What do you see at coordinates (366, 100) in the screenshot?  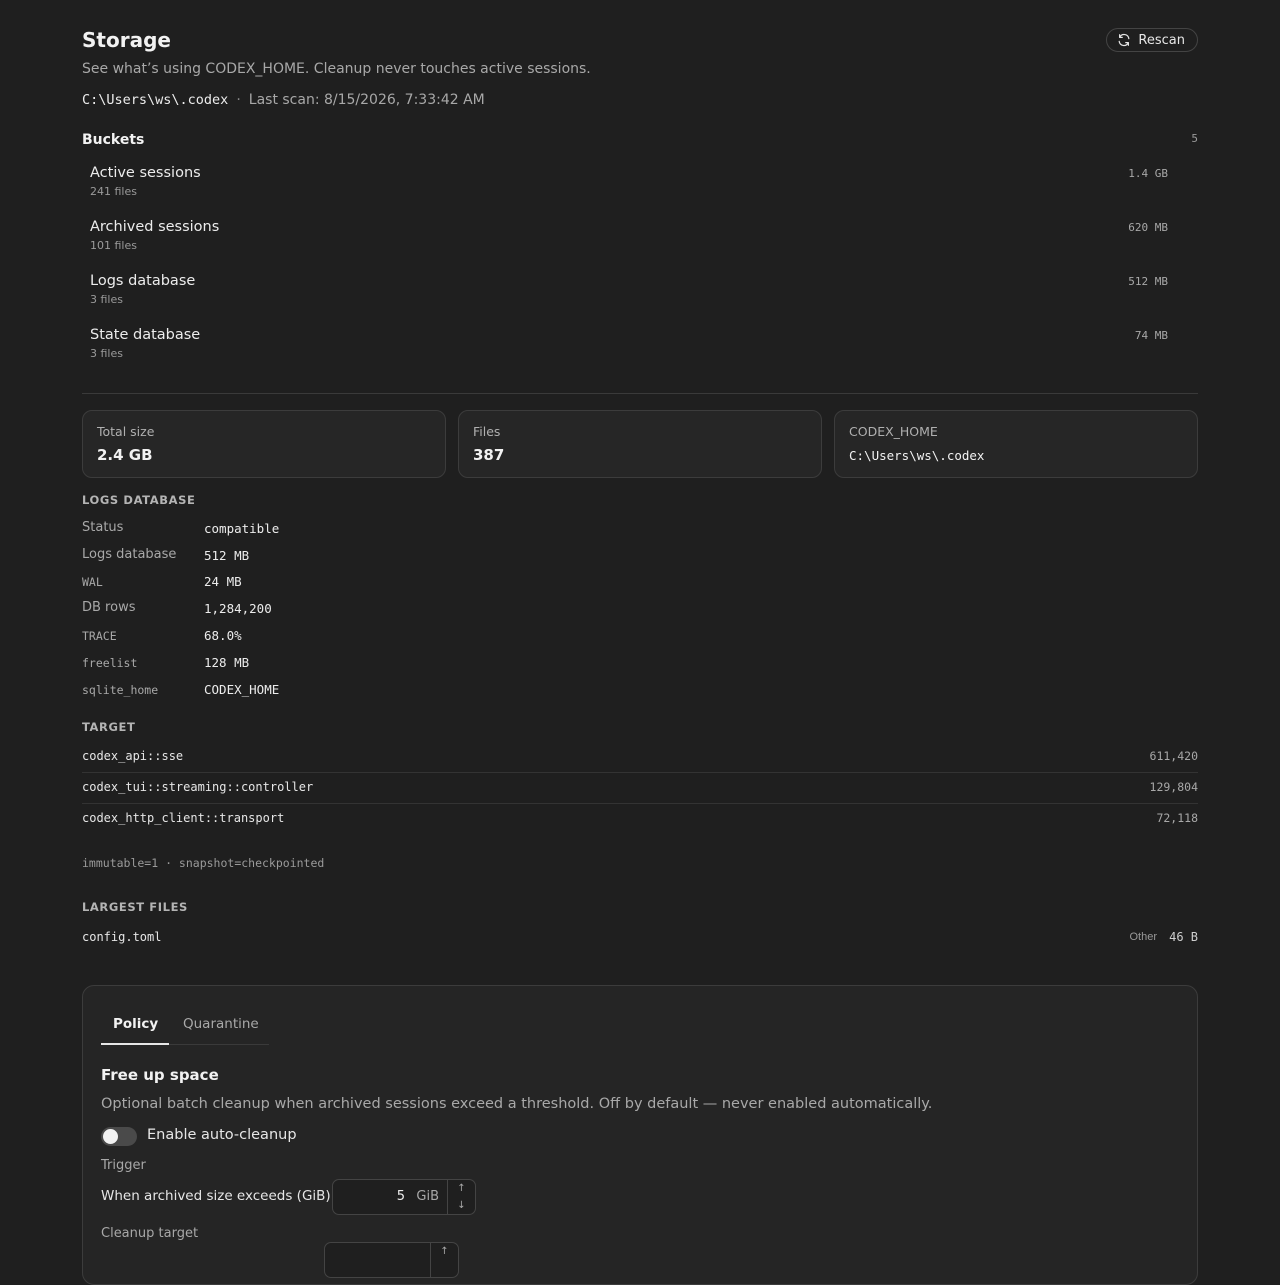 I see `last-scan-text: Last scan: 8/15/2026, 7:33:42 AM` at bounding box center [366, 100].